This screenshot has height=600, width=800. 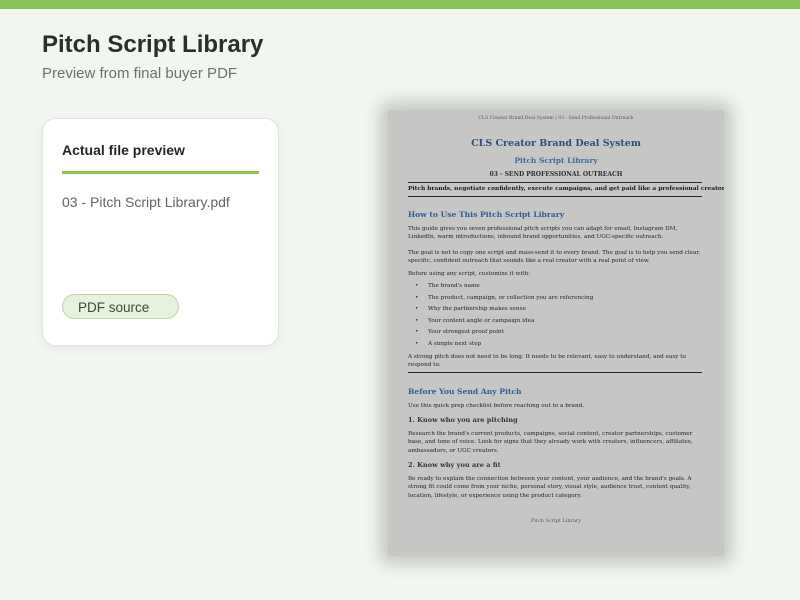 What do you see at coordinates (556, 160) in the screenshot?
I see `doc-subtitle: Pitch Script Library` at bounding box center [556, 160].